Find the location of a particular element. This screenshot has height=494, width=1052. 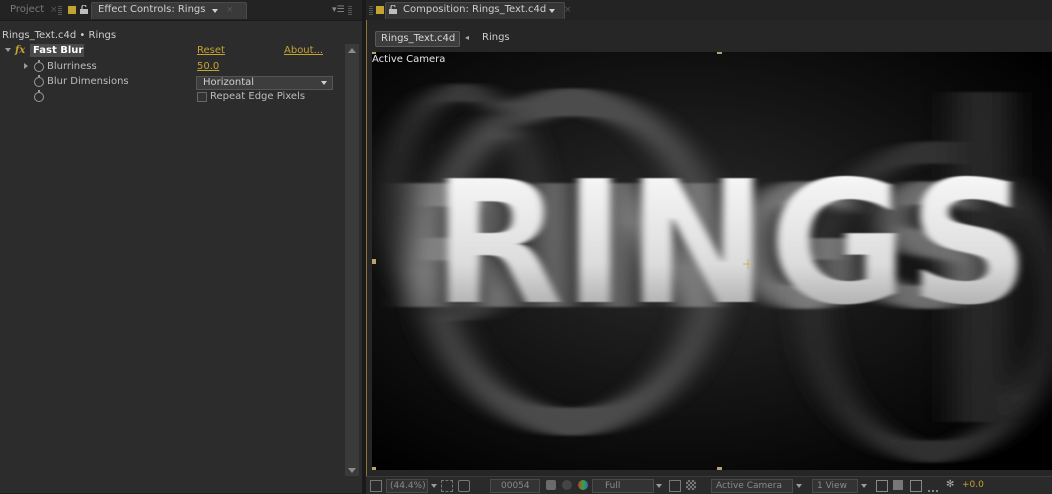

timecode-field: 00054 is located at coordinates (515, 486).